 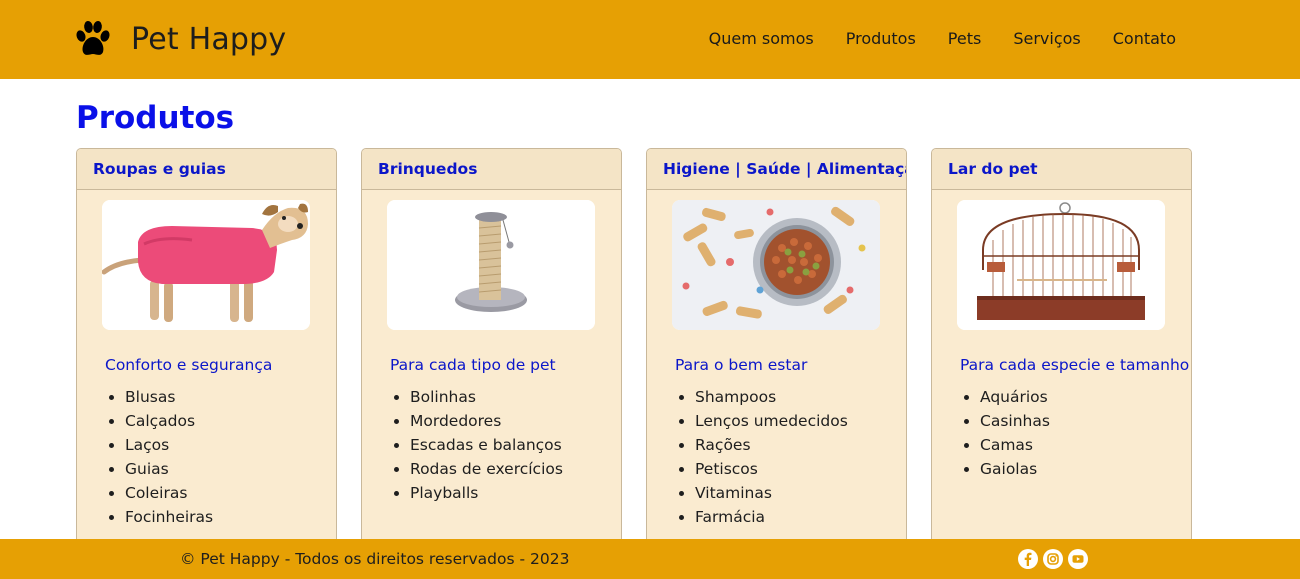 I want to click on list-item: Playballs, so click(x=486, y=493).